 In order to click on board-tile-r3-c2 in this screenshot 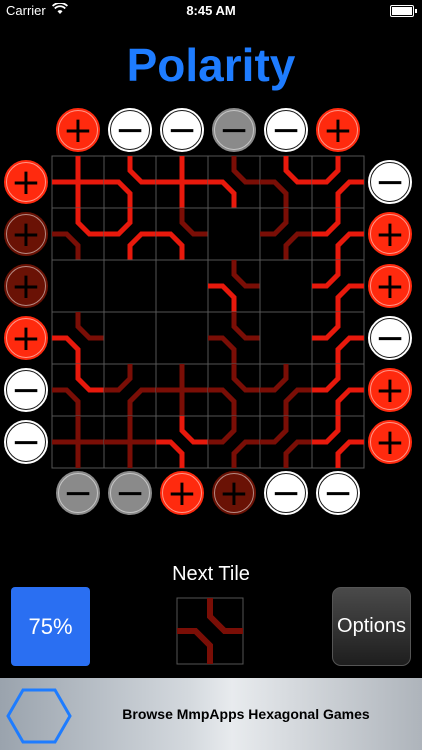, I will do `click(130, 286)`.